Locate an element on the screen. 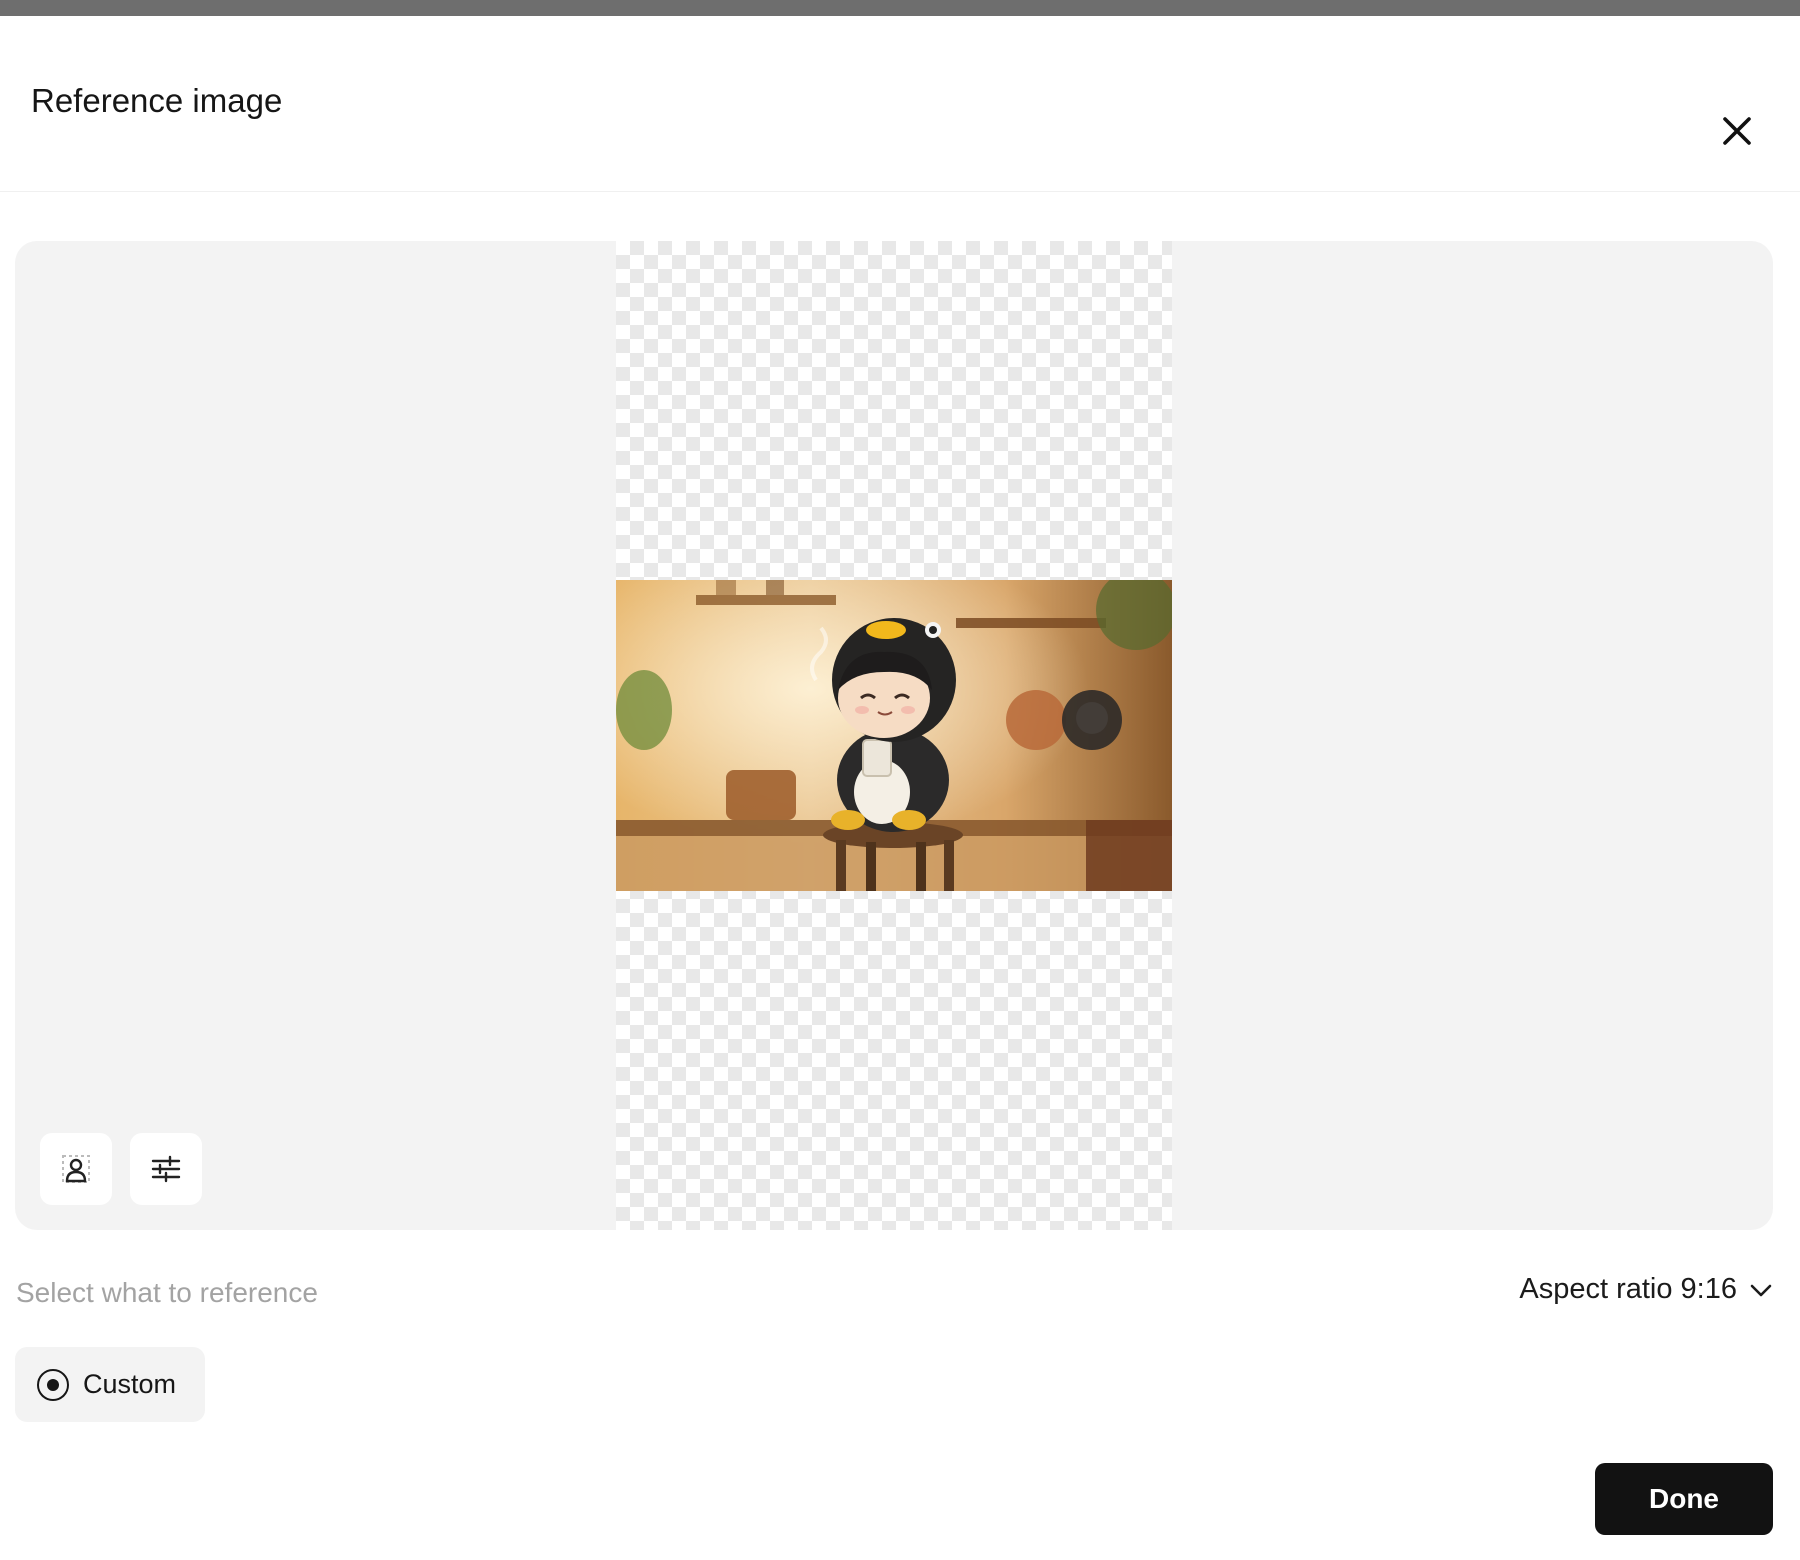 The height and width of the screenshot is (1560, 1800). close-icon is located at coordinates (1737, 131).